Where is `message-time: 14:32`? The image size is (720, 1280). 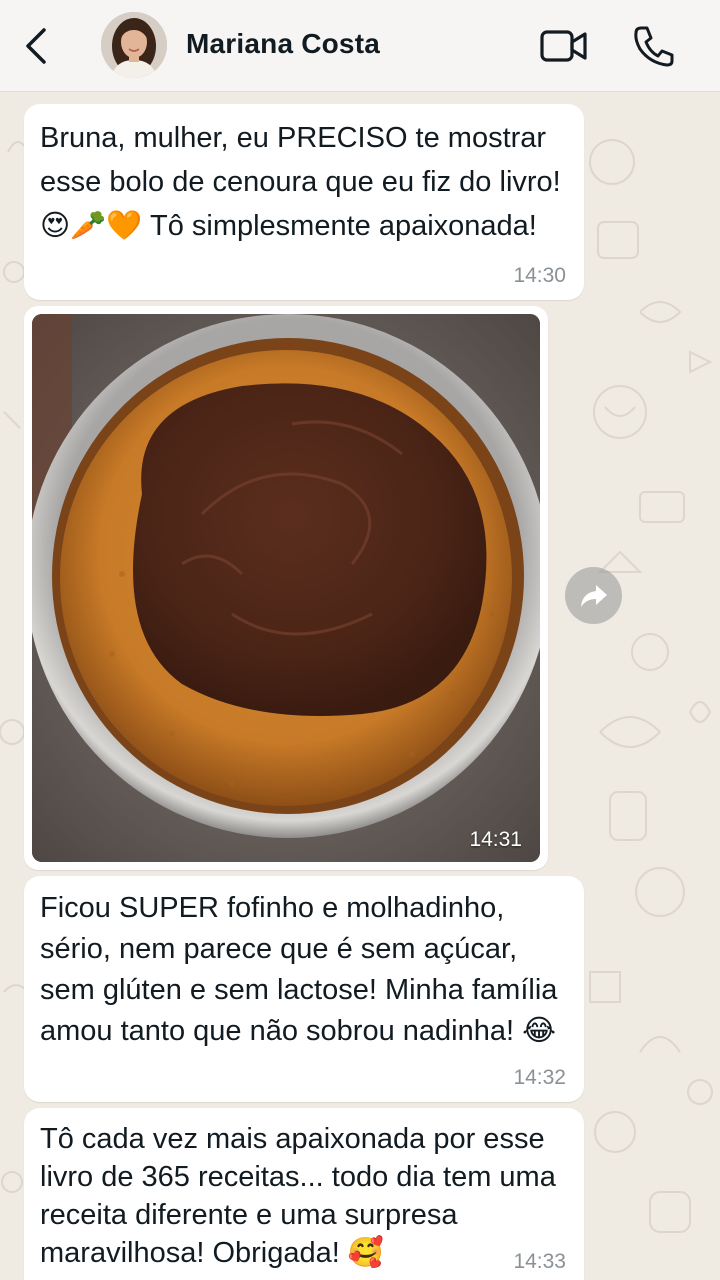 message-time: 14:32 is located at coordinates (539, 1077).